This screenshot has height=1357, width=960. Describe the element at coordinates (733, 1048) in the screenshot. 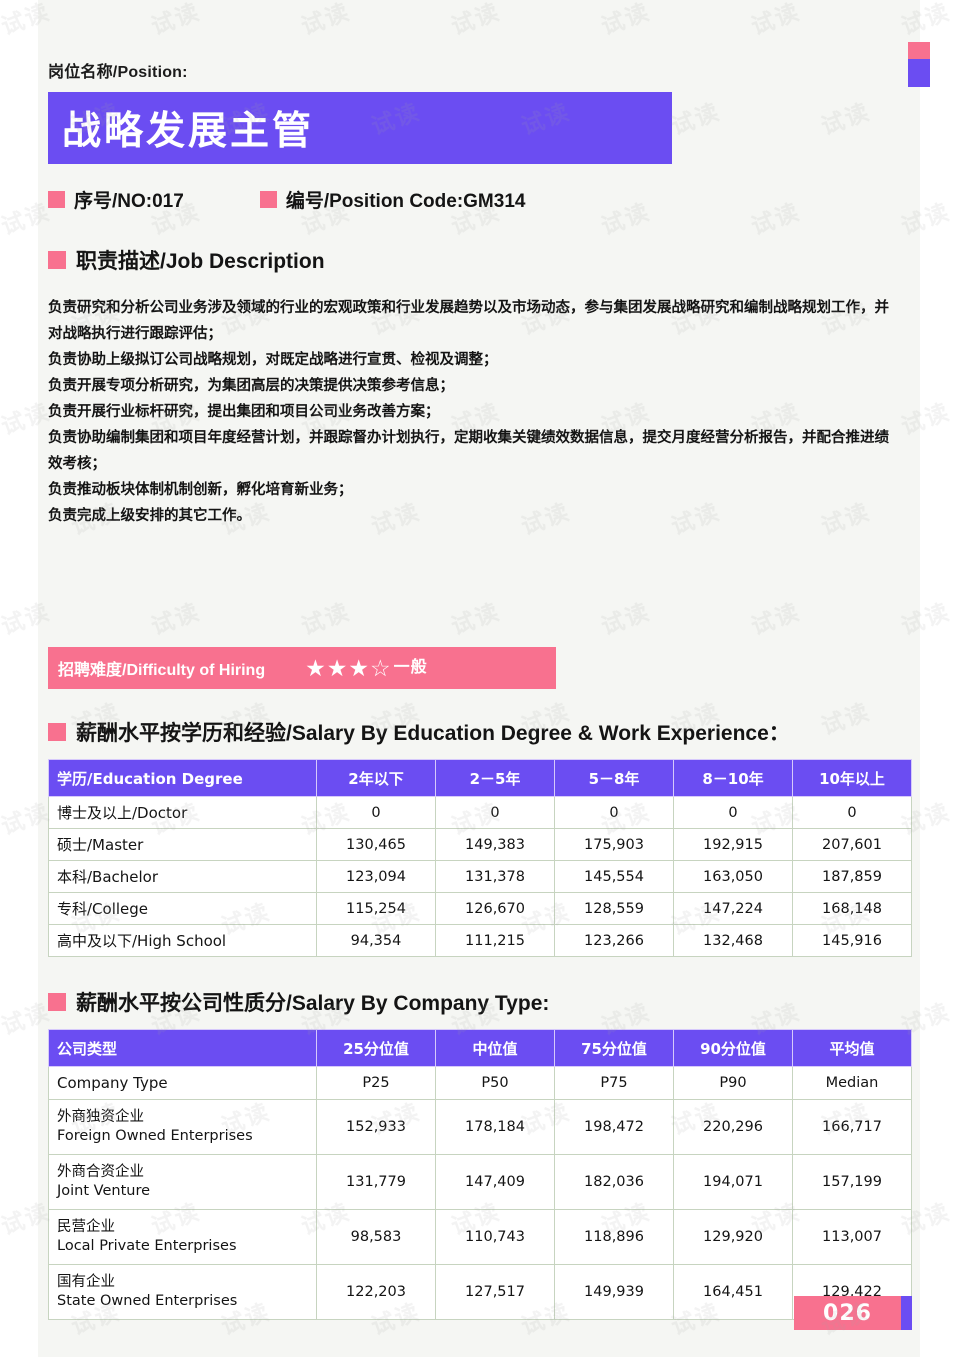

I see `column-header: 90分位值` at that location.